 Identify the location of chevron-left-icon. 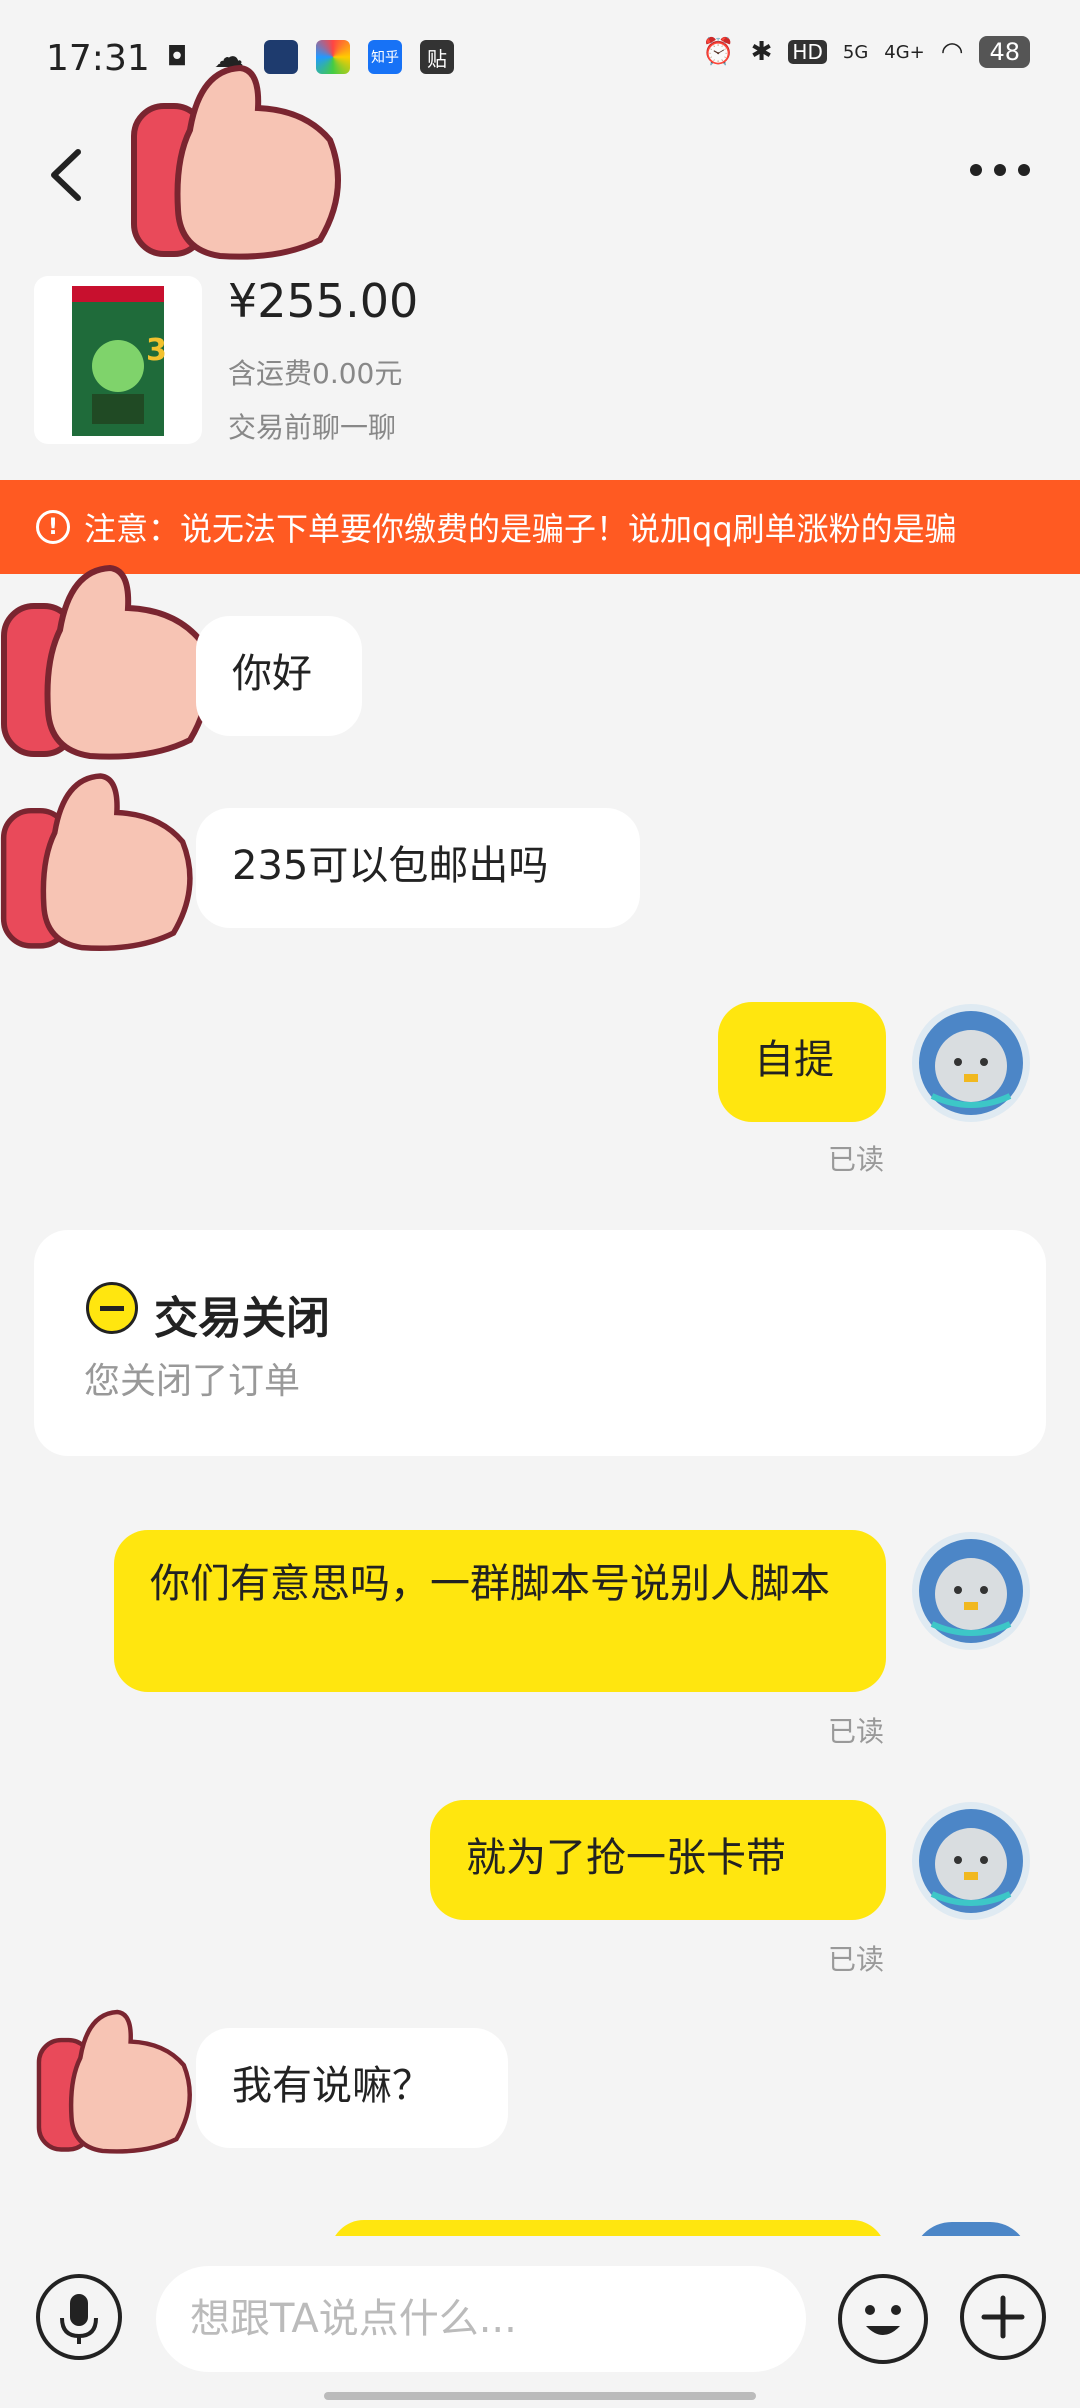
(66, 175).